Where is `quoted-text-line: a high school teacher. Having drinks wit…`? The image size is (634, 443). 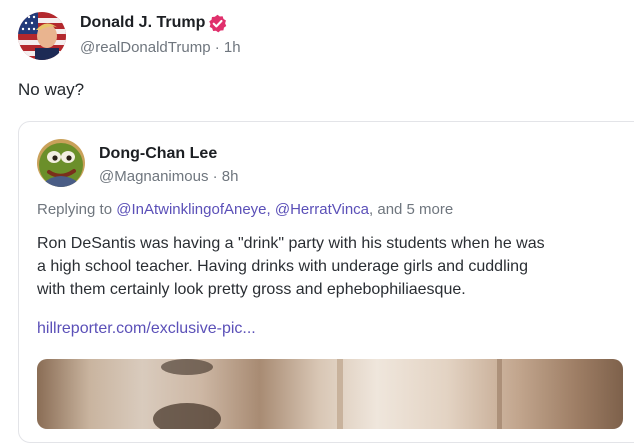
quoted-text-line: a high school teacher. Having drinks wit… is located at coordinates (282, 266).